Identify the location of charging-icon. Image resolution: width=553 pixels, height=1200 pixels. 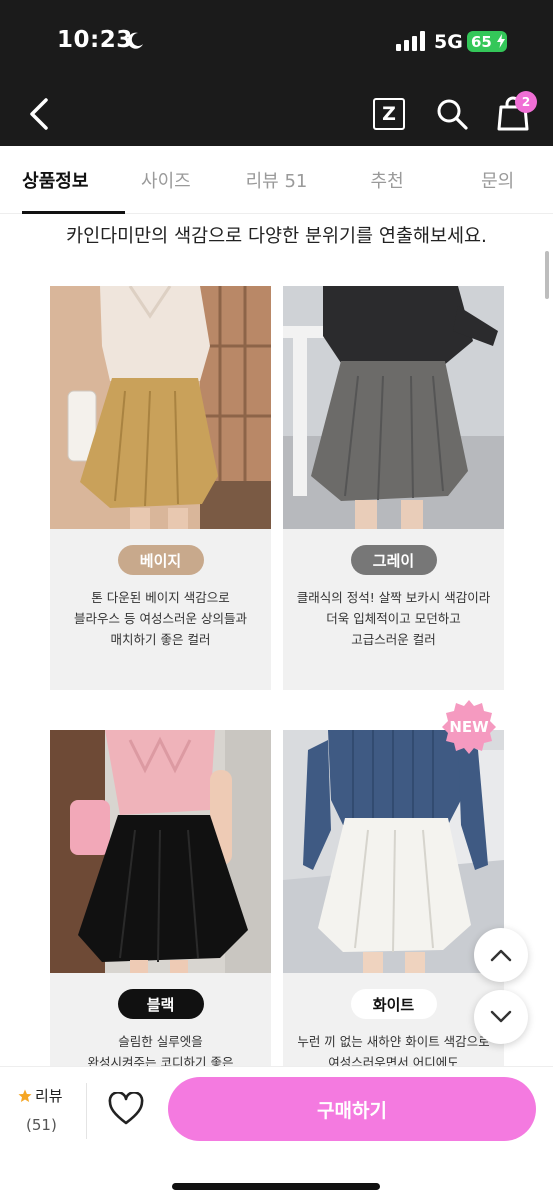
(501, 41).